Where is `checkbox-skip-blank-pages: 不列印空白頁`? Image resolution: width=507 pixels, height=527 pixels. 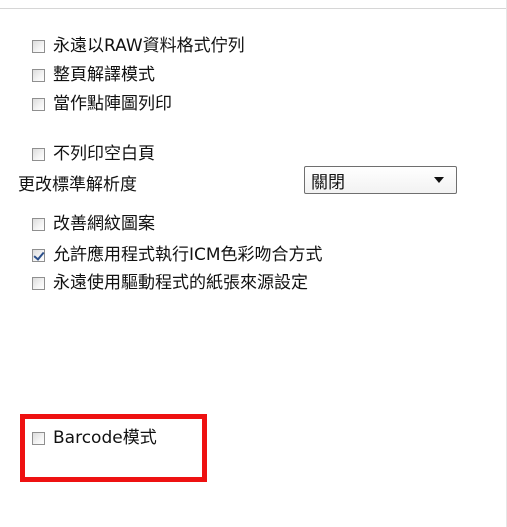 checkbox-skip-blank-pages: 不列印空白頁 is located at coordinates (93, 154).